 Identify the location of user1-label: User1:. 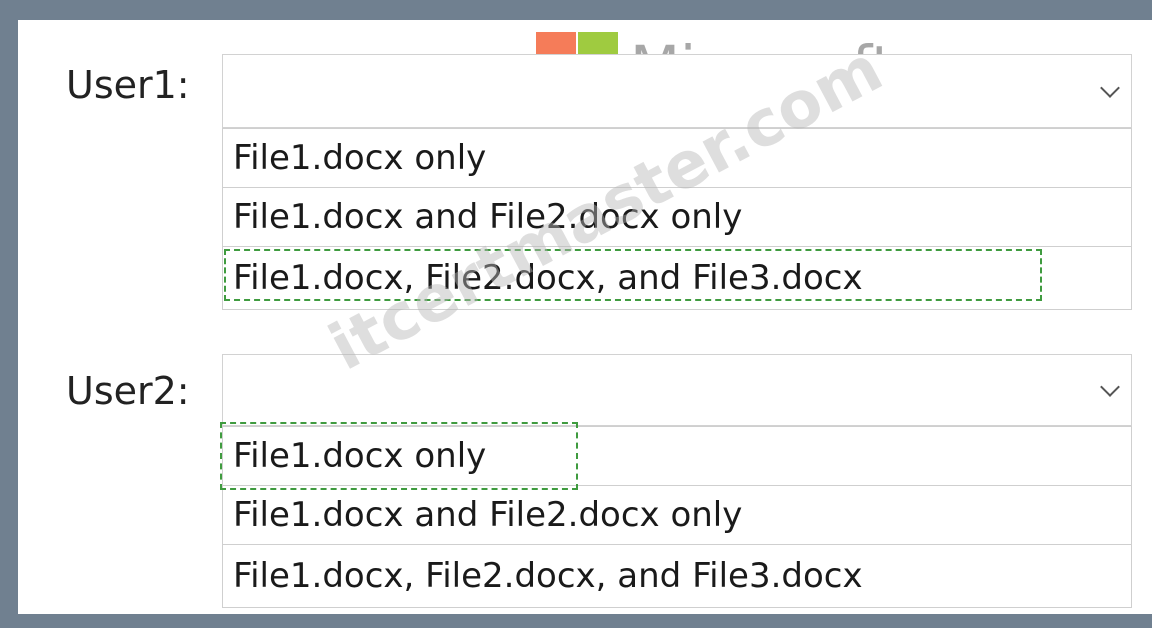
(128, 85).